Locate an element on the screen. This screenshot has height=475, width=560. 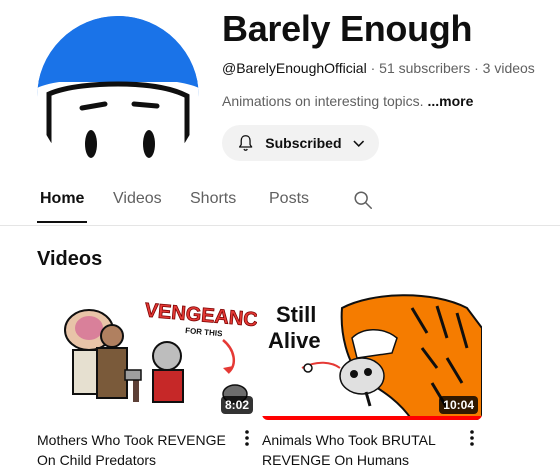
subscribed-button: Subscribed is located at coordinates (300, 143).